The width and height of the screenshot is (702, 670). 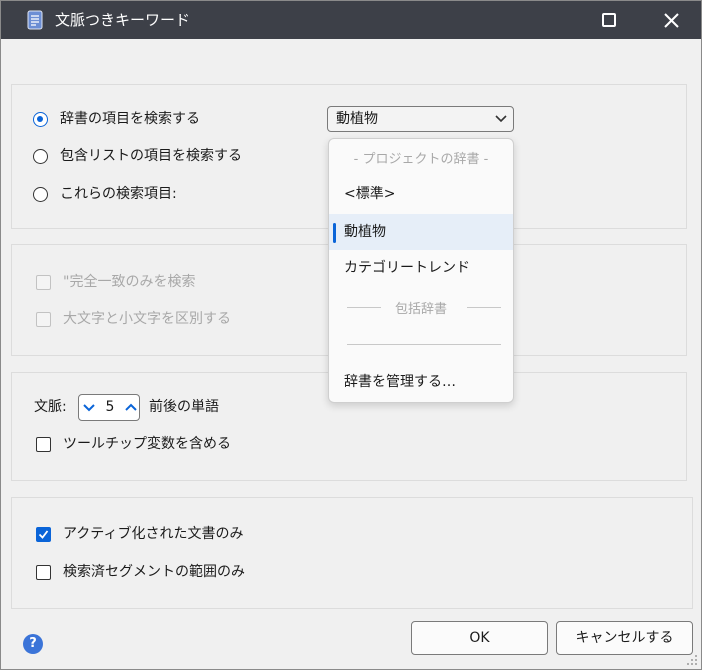 I want to click on check-icon, so click(x=43, y=534).